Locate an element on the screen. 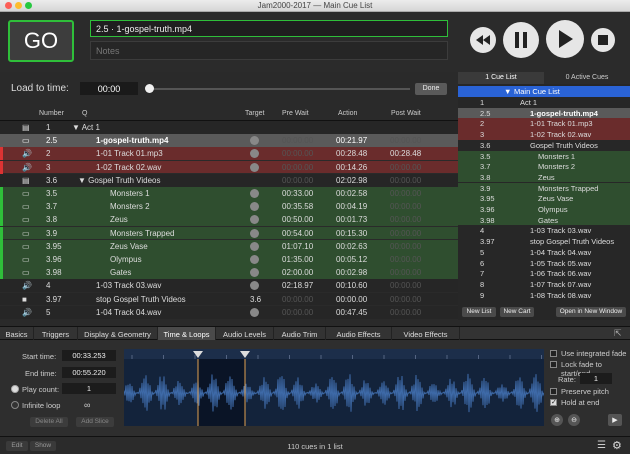 The width and height of the screenshot is (630, 454). start-time-field: 00:33.253 is located at coordinates (89, 355).